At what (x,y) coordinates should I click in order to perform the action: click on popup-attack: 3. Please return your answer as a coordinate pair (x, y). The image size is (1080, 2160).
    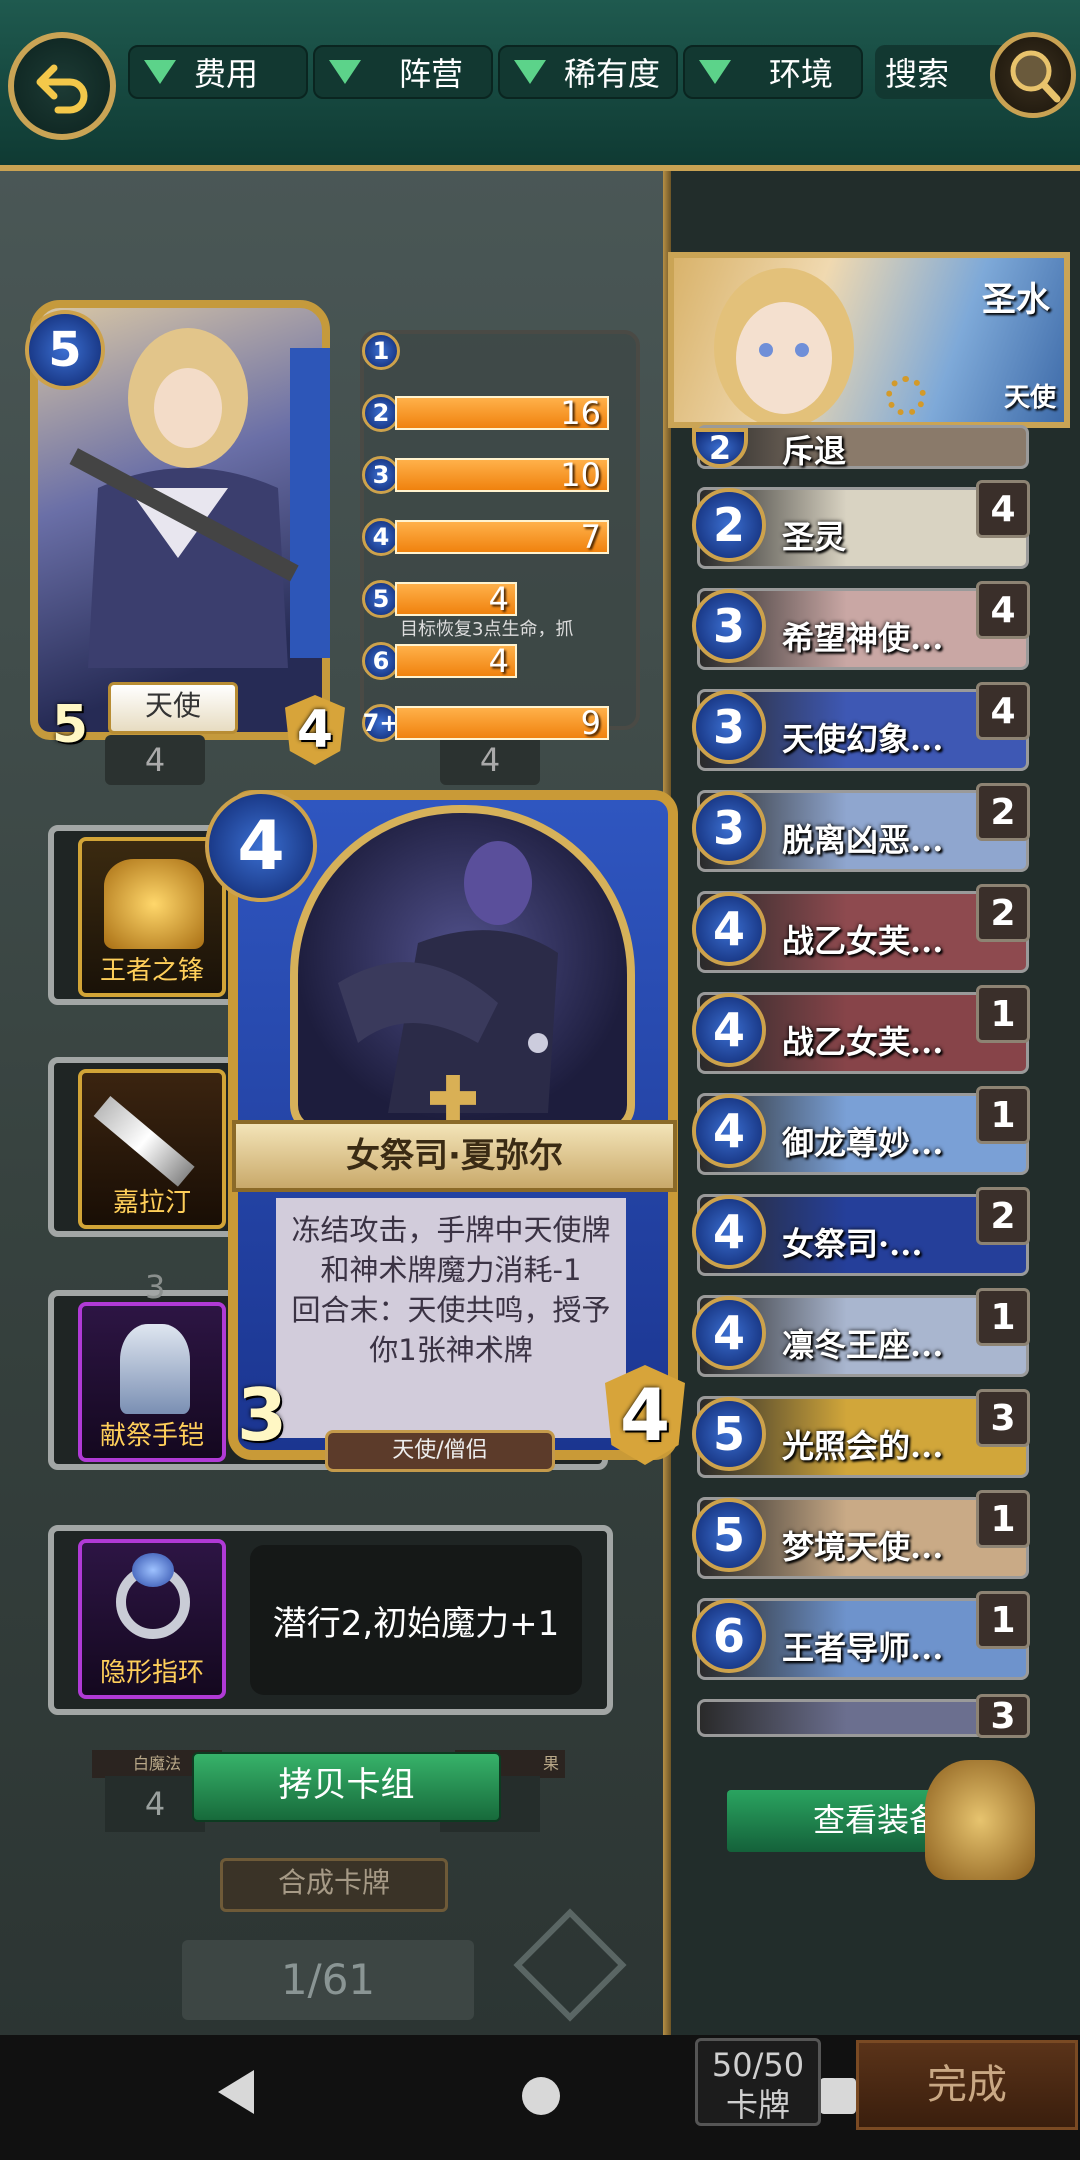
    Looking at the image, I should click on (262, 1415).